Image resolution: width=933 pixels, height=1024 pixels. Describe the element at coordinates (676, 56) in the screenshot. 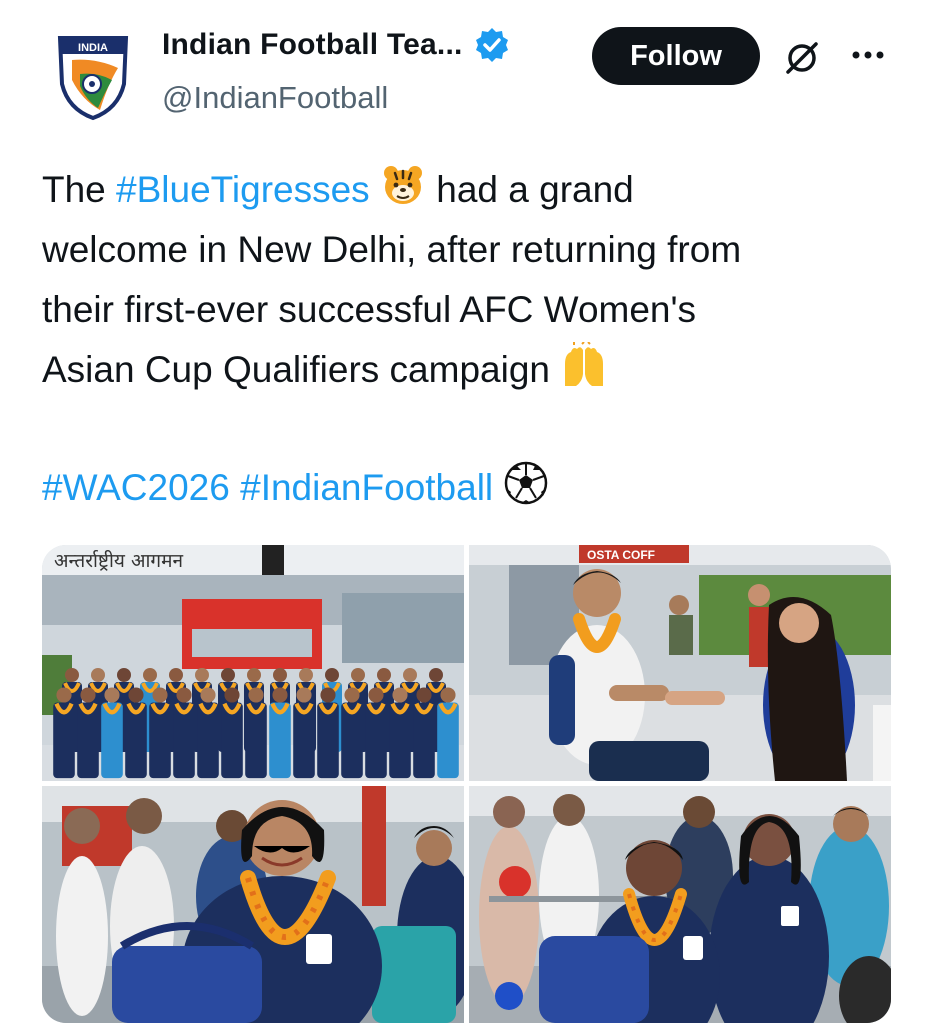

I see `follow-button: Follow` at that location.